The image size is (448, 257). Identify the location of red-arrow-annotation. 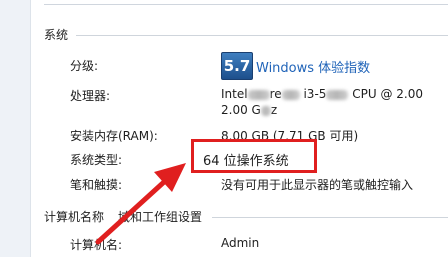
(140, 204).